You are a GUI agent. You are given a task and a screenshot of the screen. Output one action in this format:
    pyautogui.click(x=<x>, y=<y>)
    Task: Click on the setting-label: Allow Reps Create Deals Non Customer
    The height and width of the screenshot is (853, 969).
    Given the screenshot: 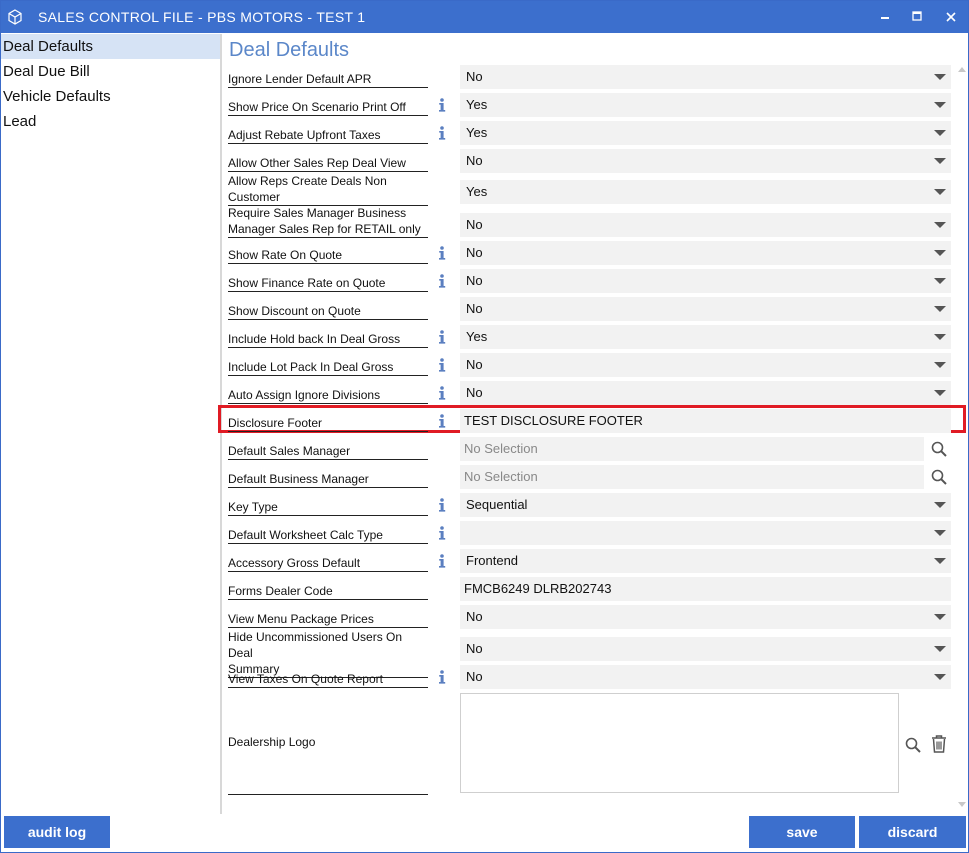 What is the action you would take?
    pyautogui.click(x=328, y=189)
    